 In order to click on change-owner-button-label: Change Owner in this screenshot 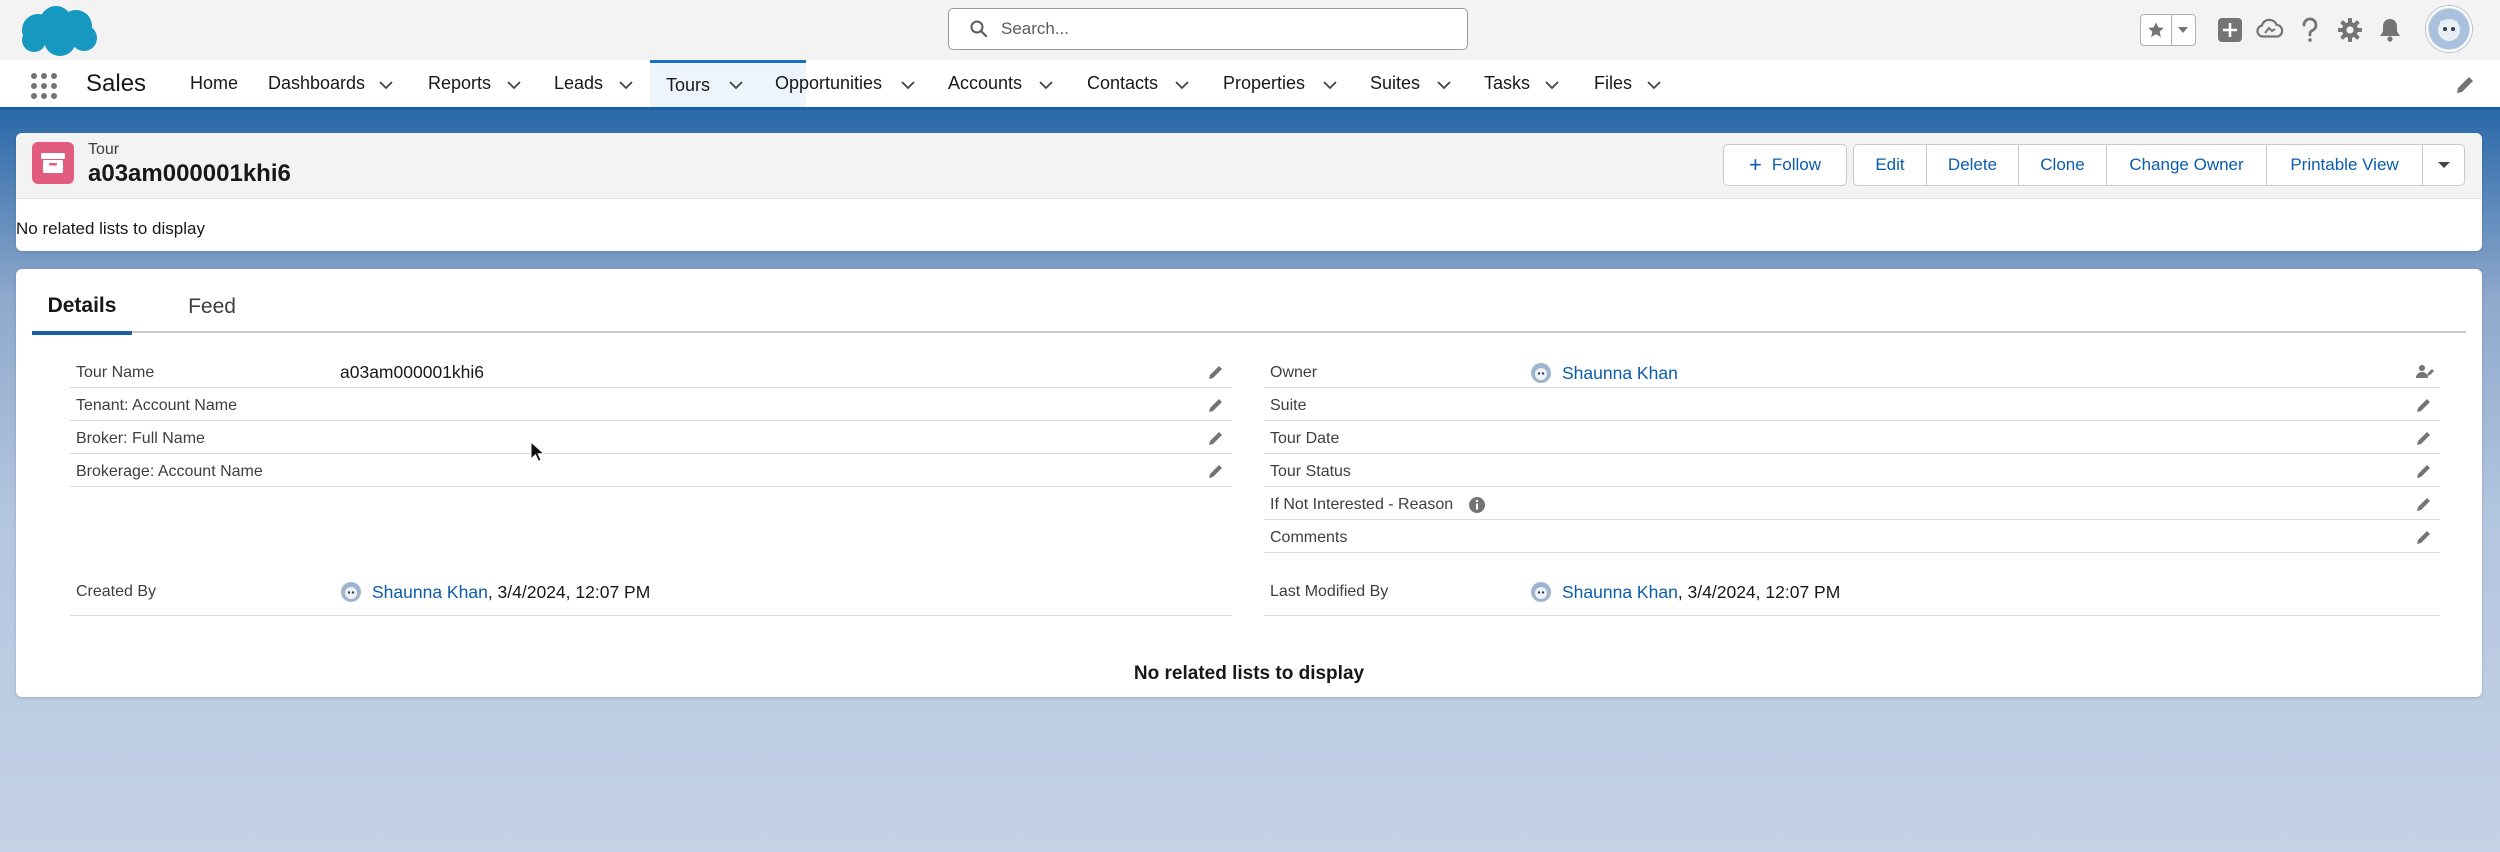, I will do `click(2186, 164)`.